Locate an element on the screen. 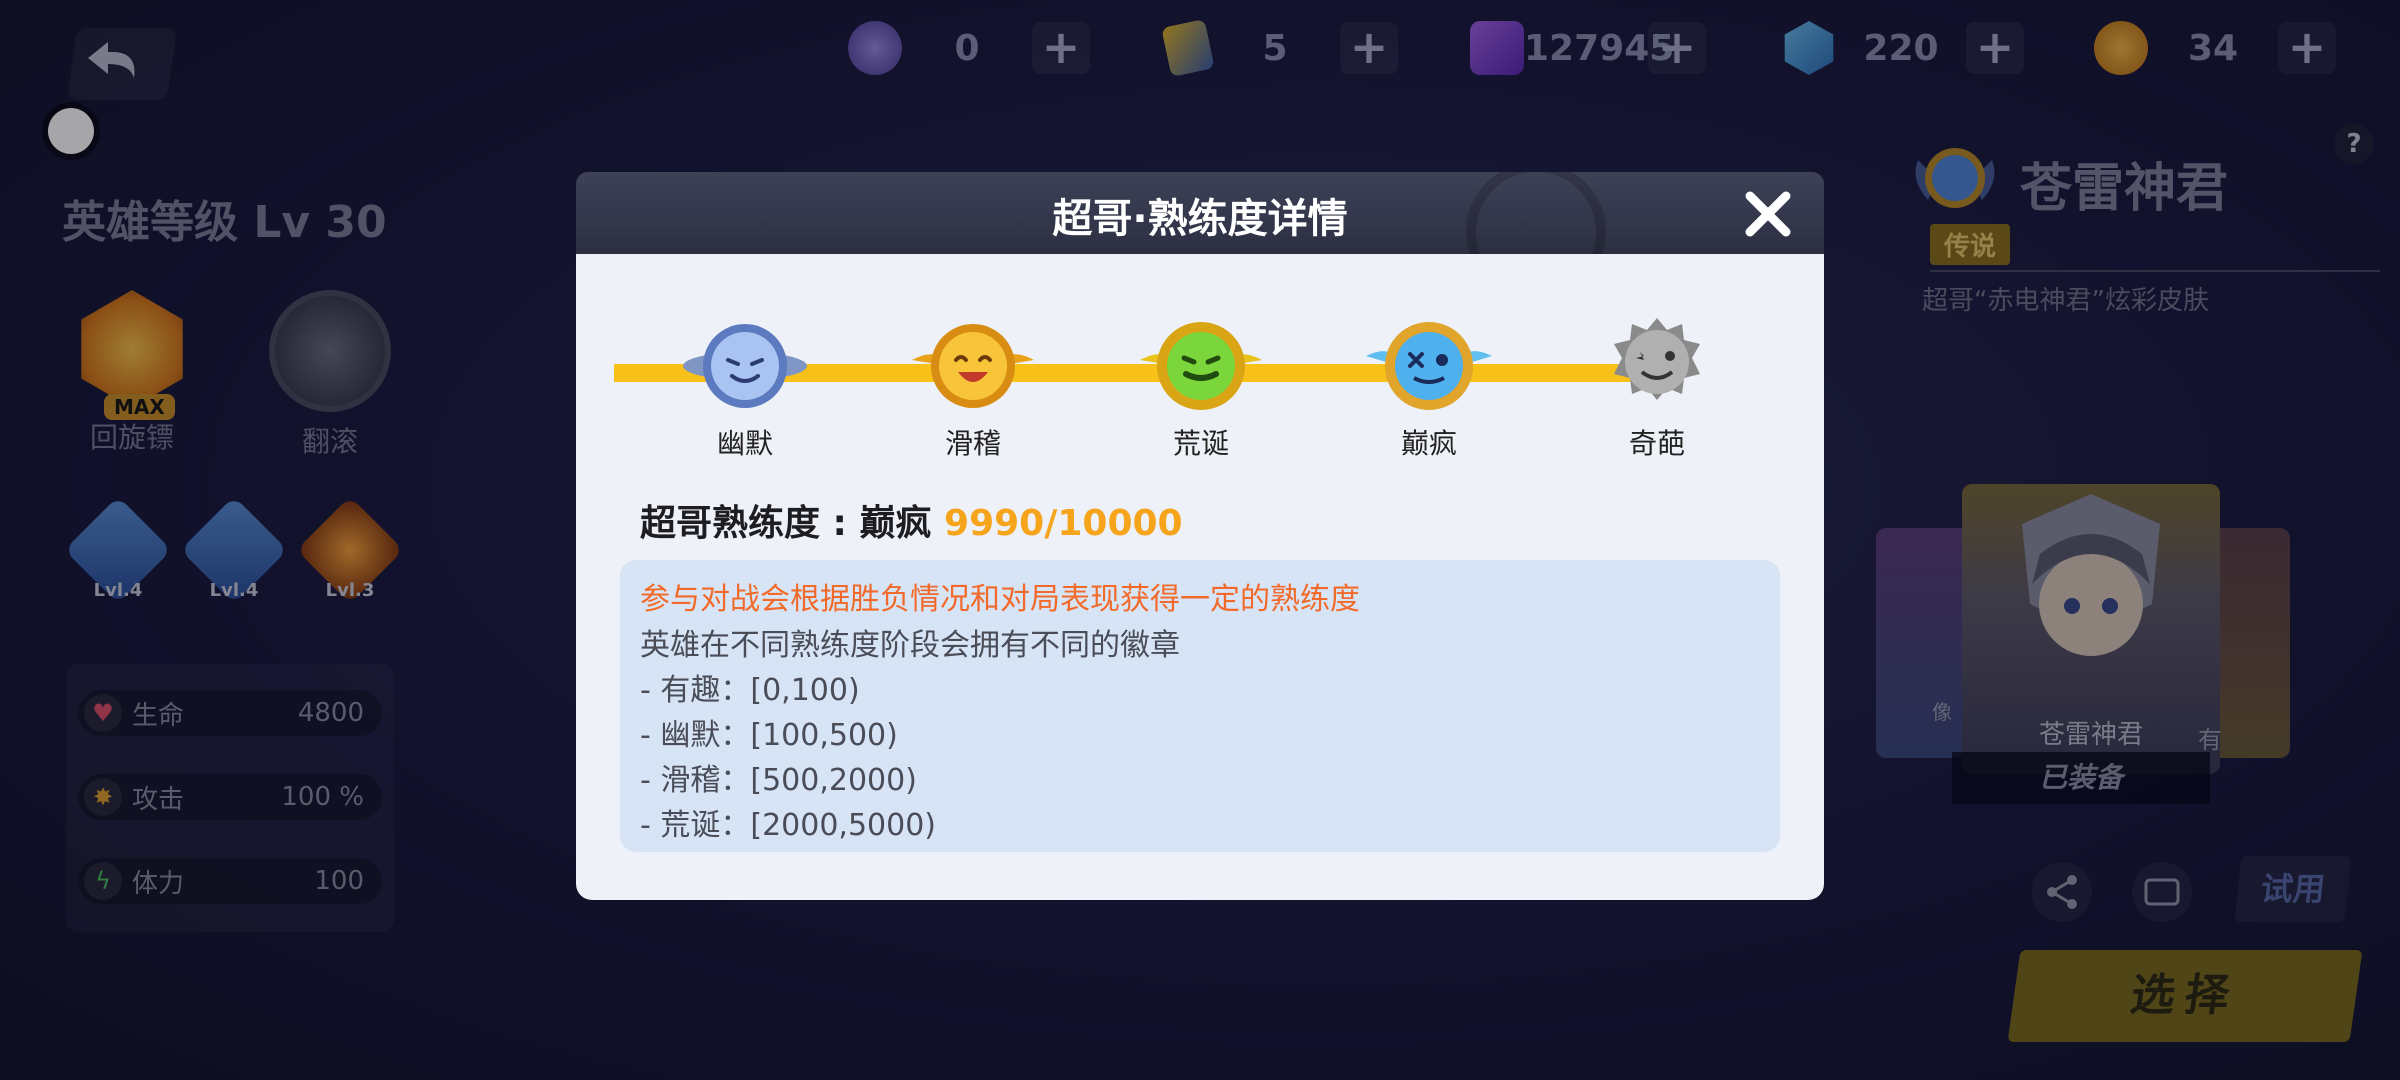  close-icon is located at coordinates (1768, 214).